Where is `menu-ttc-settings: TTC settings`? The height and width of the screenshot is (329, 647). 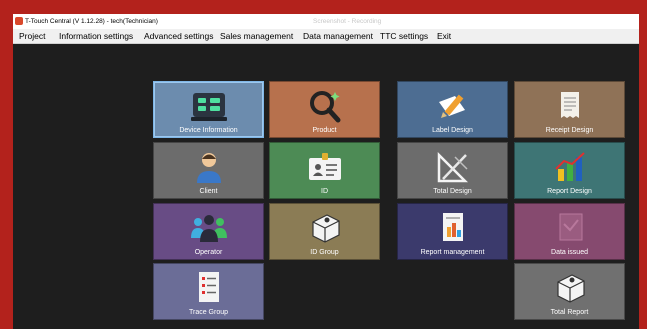 menu-ttc-settings: TTC settings is located at coordinates (404, 36).